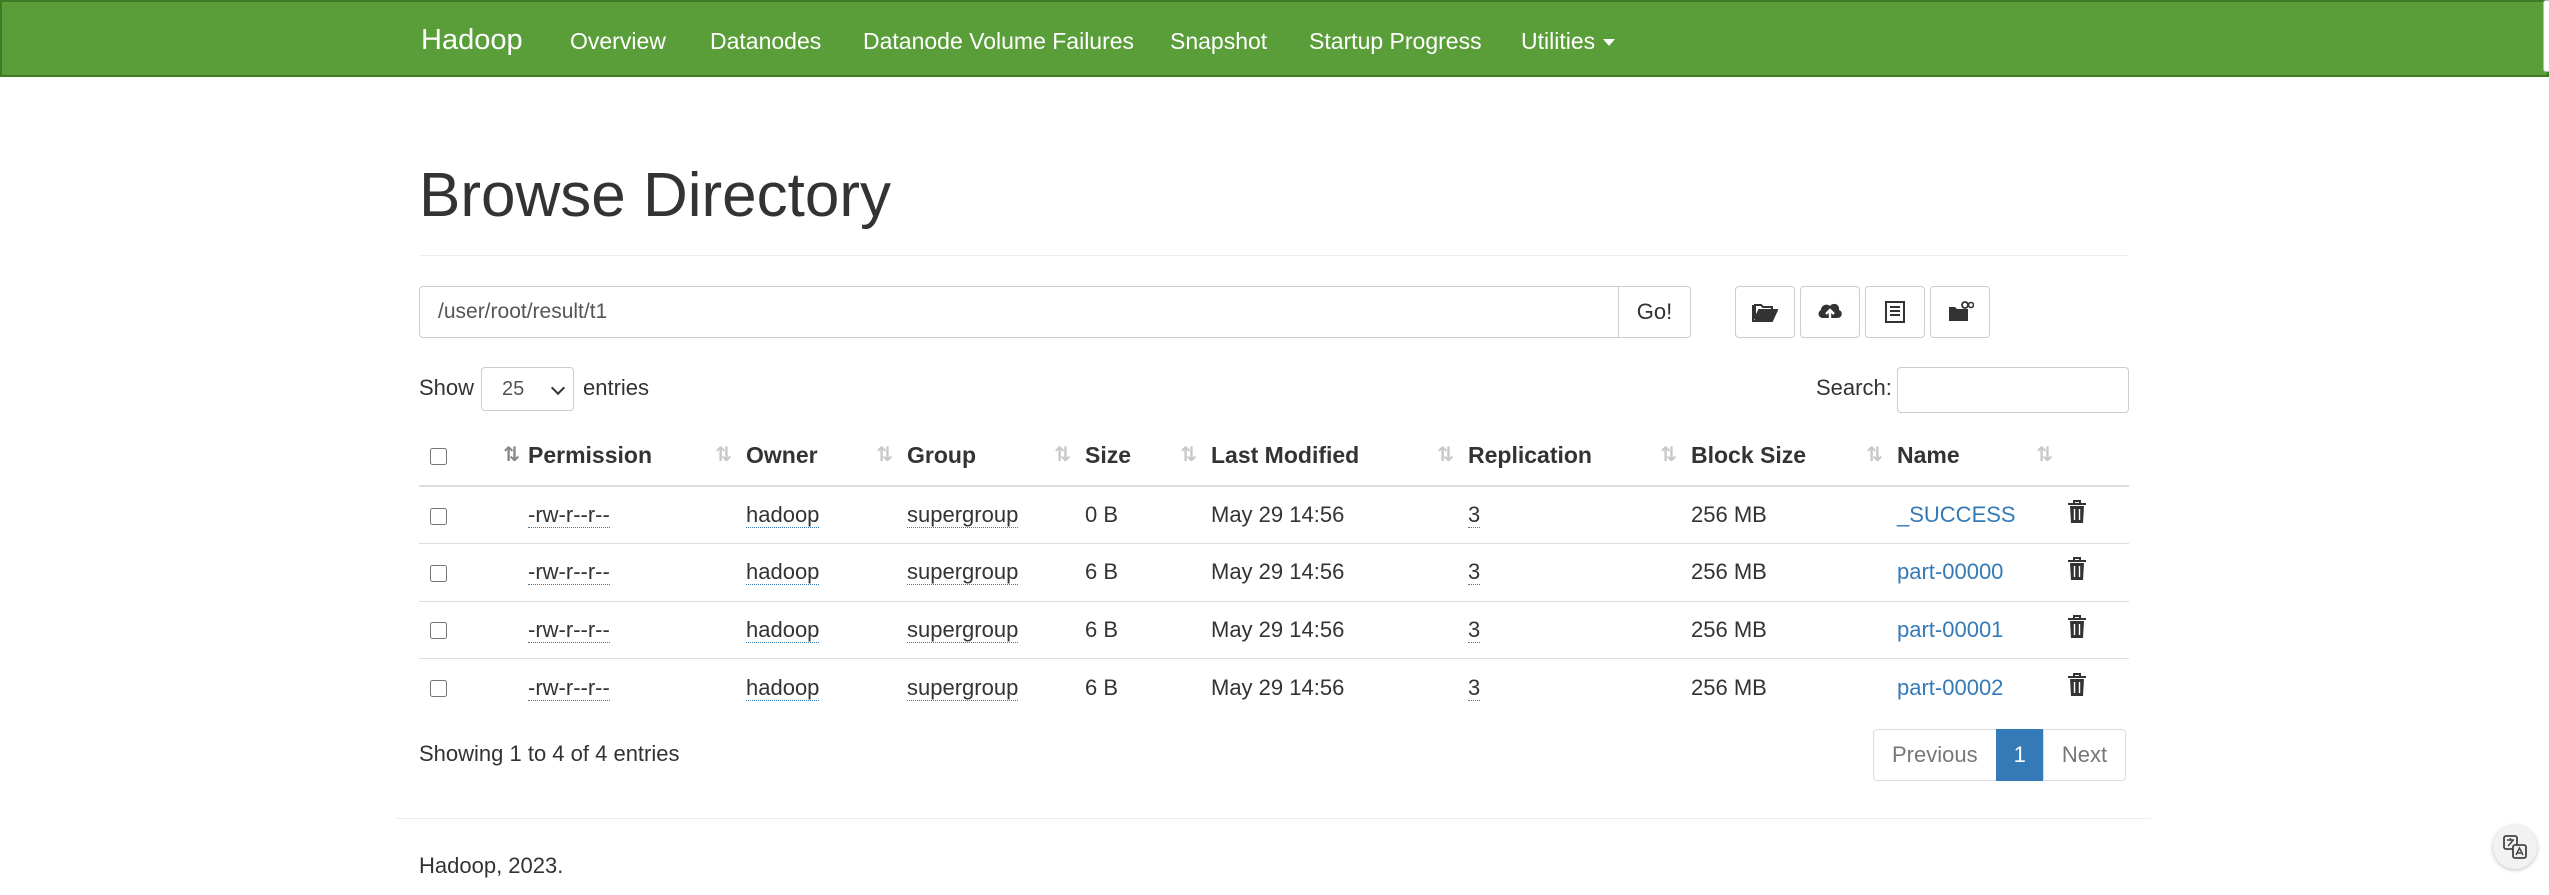 The height and width of the screenshot is (895, 2549). I want to click on translate-button, so click(2515, 847).